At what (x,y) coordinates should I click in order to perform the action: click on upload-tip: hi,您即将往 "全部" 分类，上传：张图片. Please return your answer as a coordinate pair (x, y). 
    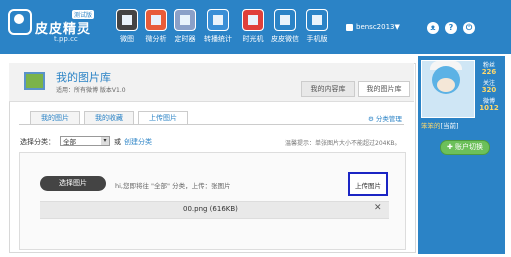
    Looking at the image, I should click on (173, 186).